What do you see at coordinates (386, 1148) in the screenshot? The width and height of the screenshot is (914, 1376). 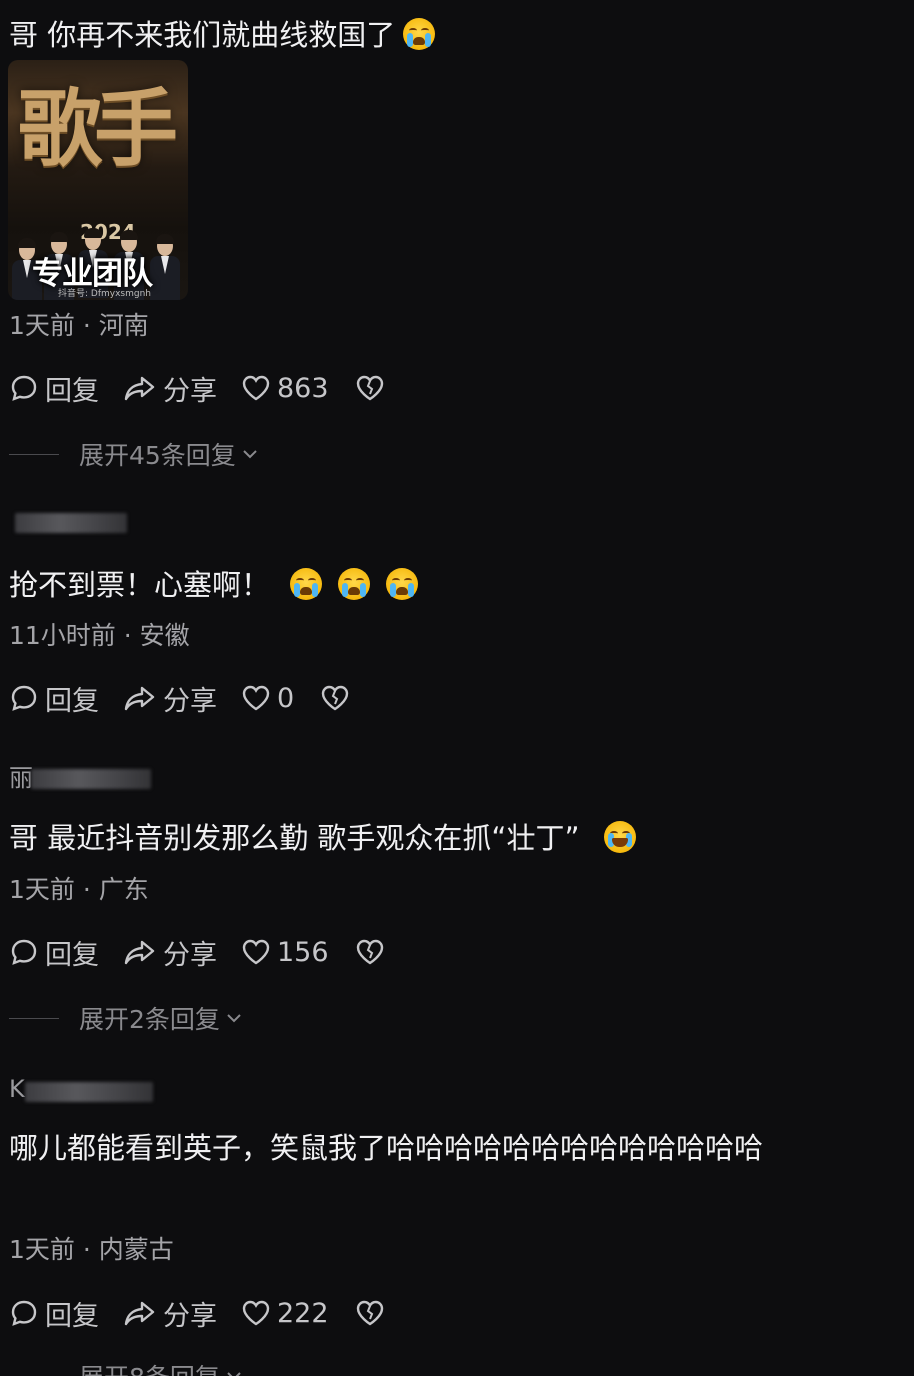 I see `comment-text: 哪儿都能看到英子，笑鼠我了哈哈哈哈哈哈哈哈哈哈哈哈哈` at bounding box center [386, 1148].